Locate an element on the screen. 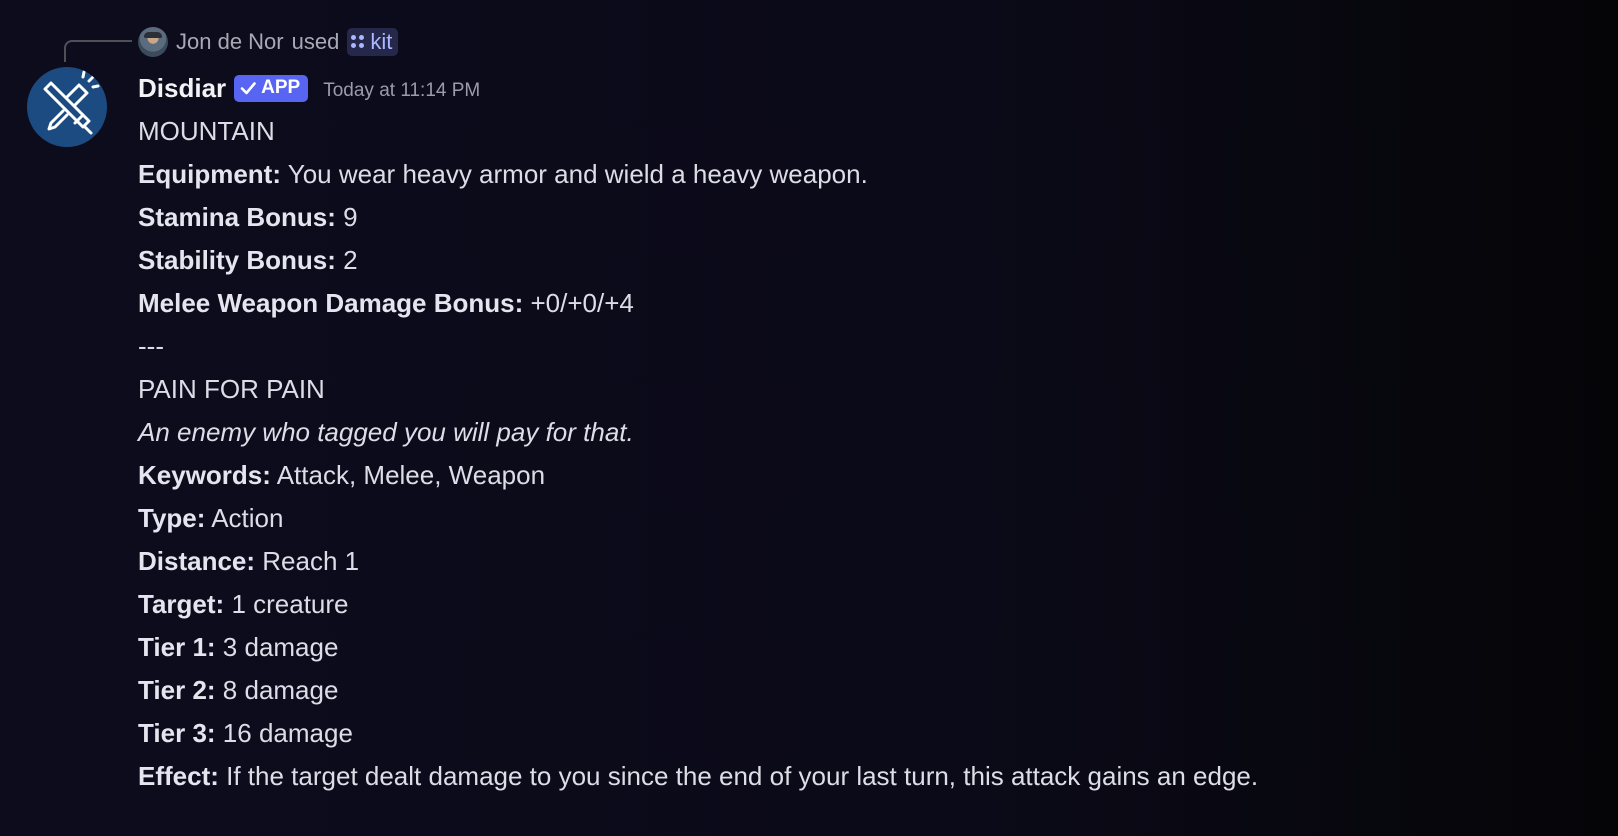  line-label: Tier 2: is located at coordinates (177, 690).